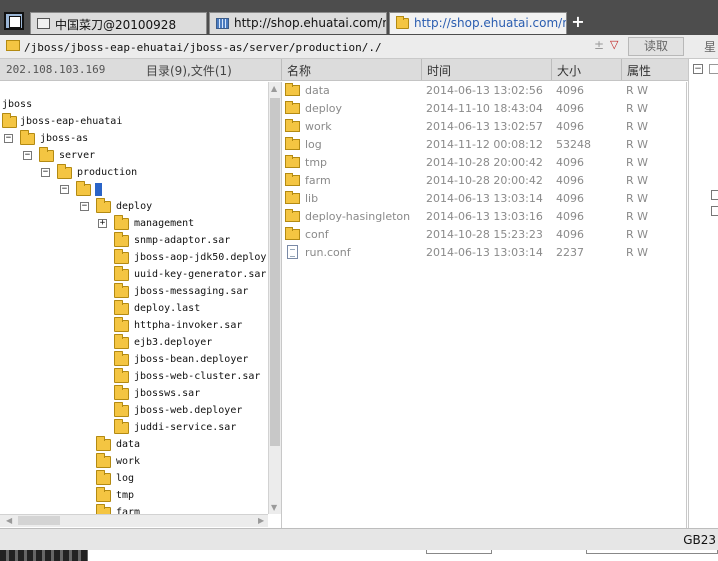 The image size is (718, 561). I want to click on tree-node-label: jboss-web.deployer, so click(188, 410).